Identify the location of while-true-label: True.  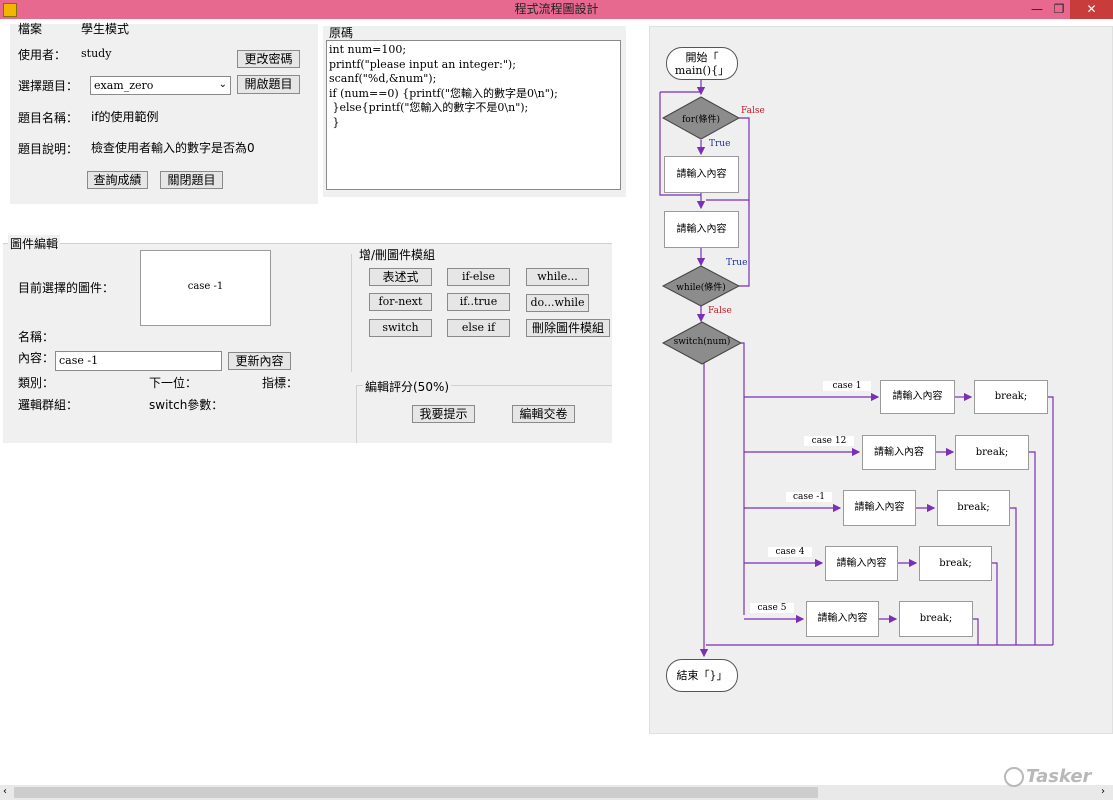
(737, 263).